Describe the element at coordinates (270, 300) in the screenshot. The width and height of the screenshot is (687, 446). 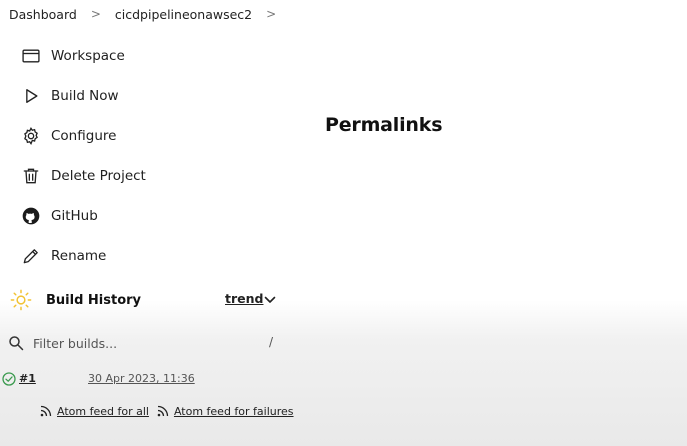
I see `chevron-down-icon` at that location.